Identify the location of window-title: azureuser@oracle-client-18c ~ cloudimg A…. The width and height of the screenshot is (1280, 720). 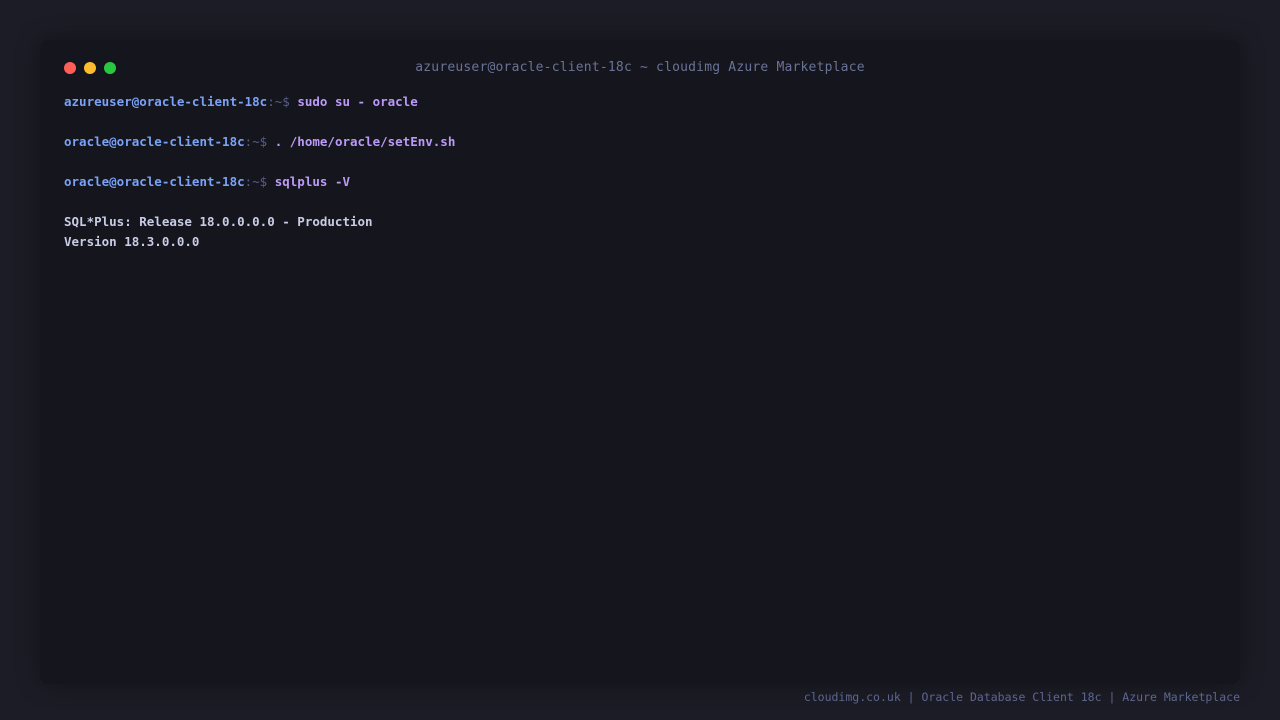
(640, 67).